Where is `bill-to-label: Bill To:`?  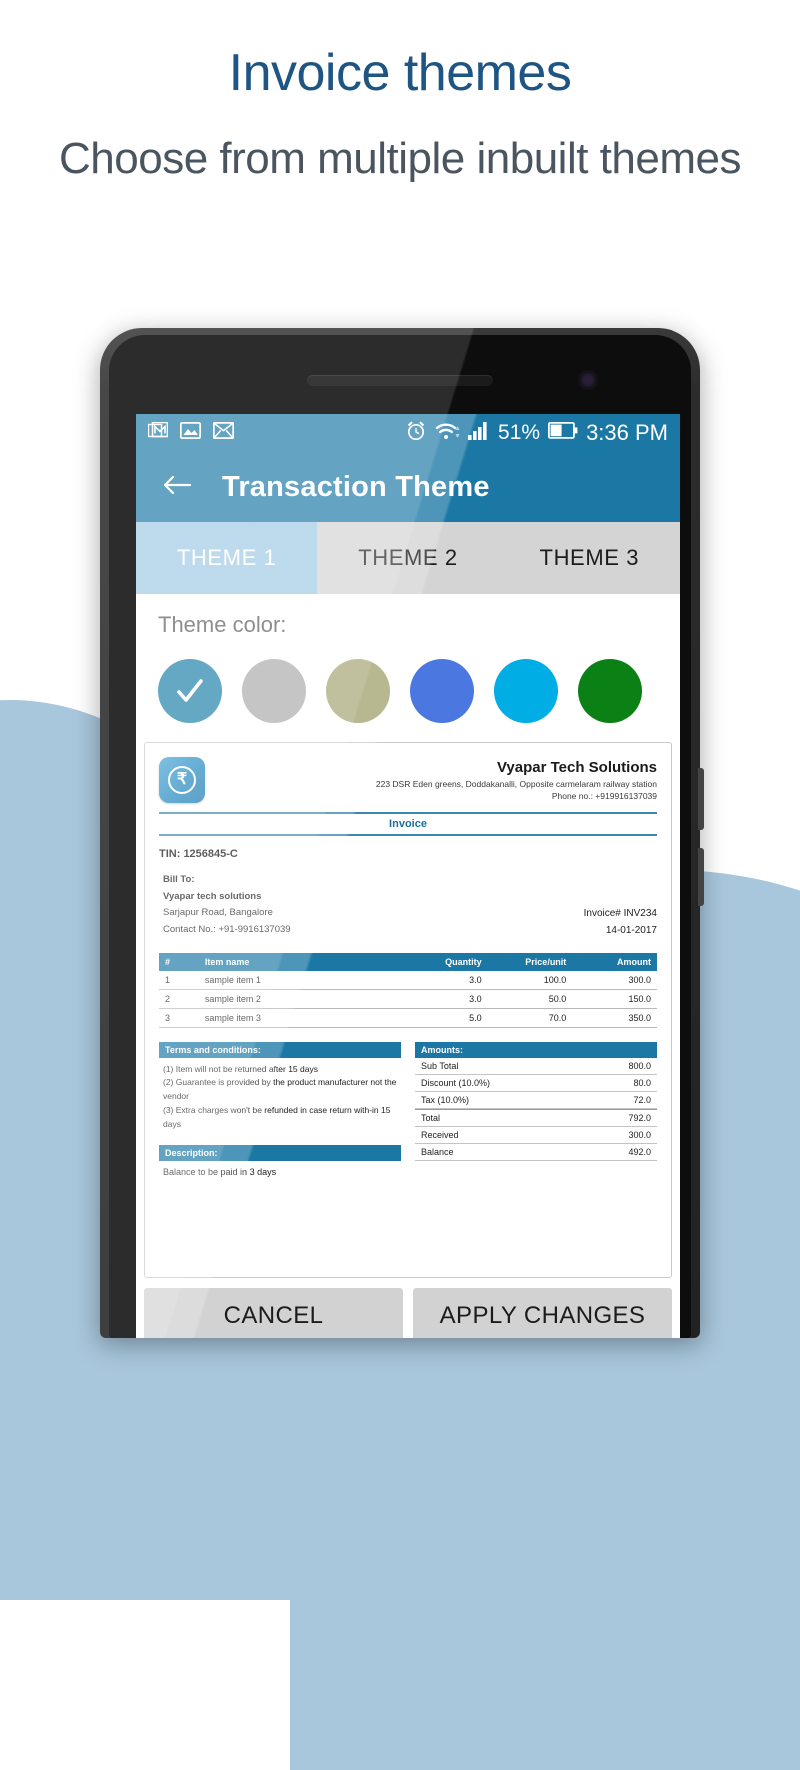
bill-to-label: Bill To: is located at coordinates (179, 879).